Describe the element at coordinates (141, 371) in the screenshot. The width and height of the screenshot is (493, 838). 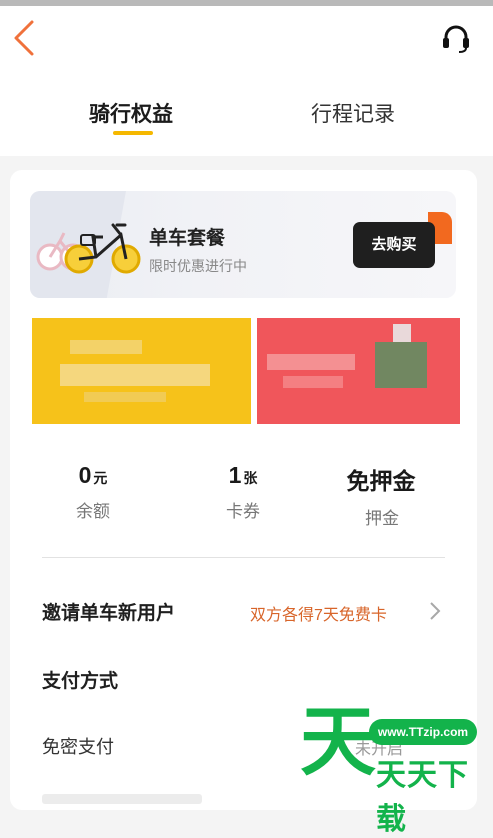
I see `promo-banner-left` at that location.